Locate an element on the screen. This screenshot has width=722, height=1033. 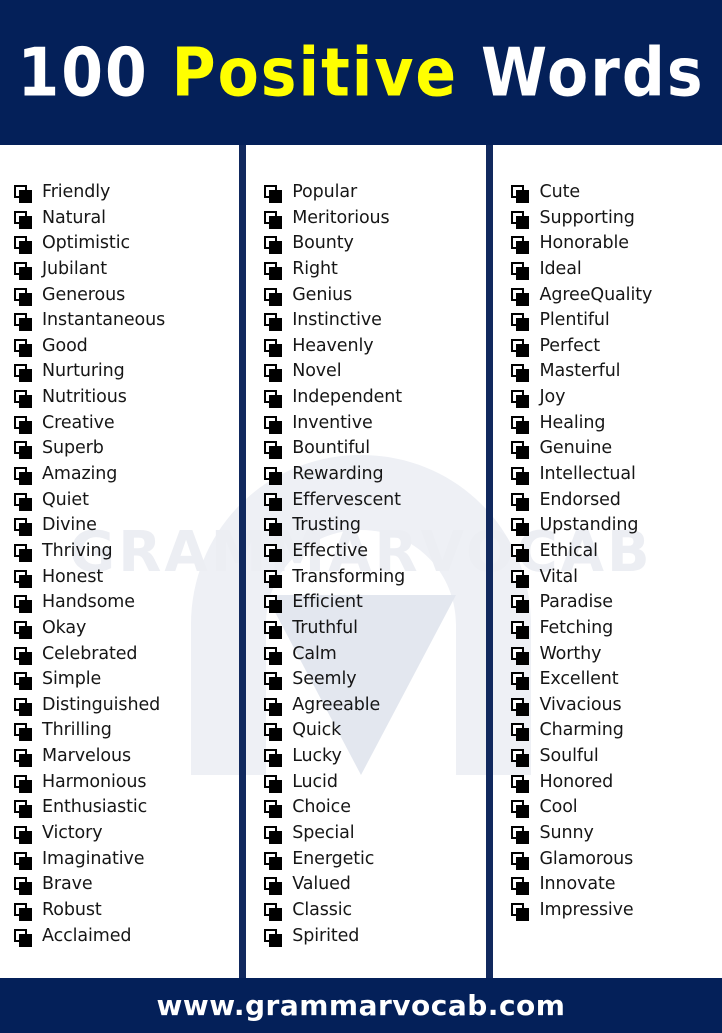
word-item: Transforming is located at coordinates (375, 578).